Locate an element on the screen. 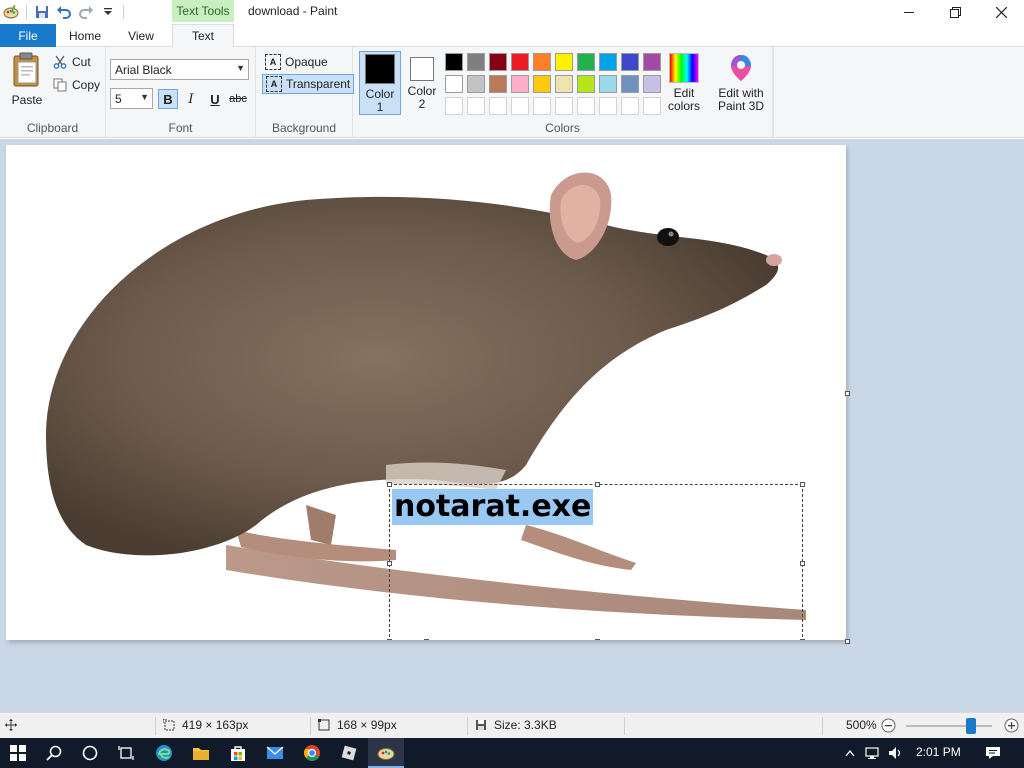 The width and height of the screenshot is (1024, 768). resize-handle-sw is located at coordinates (389, 639).